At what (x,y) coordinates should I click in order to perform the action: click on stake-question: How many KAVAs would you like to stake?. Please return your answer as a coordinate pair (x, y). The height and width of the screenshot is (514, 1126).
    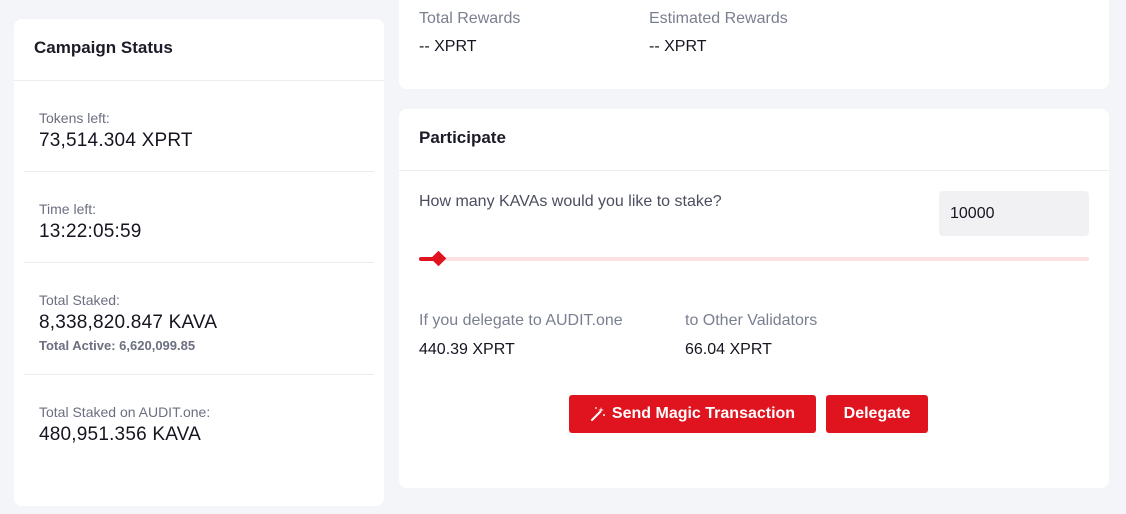
    Looking at the image, I should click on (570, 201).